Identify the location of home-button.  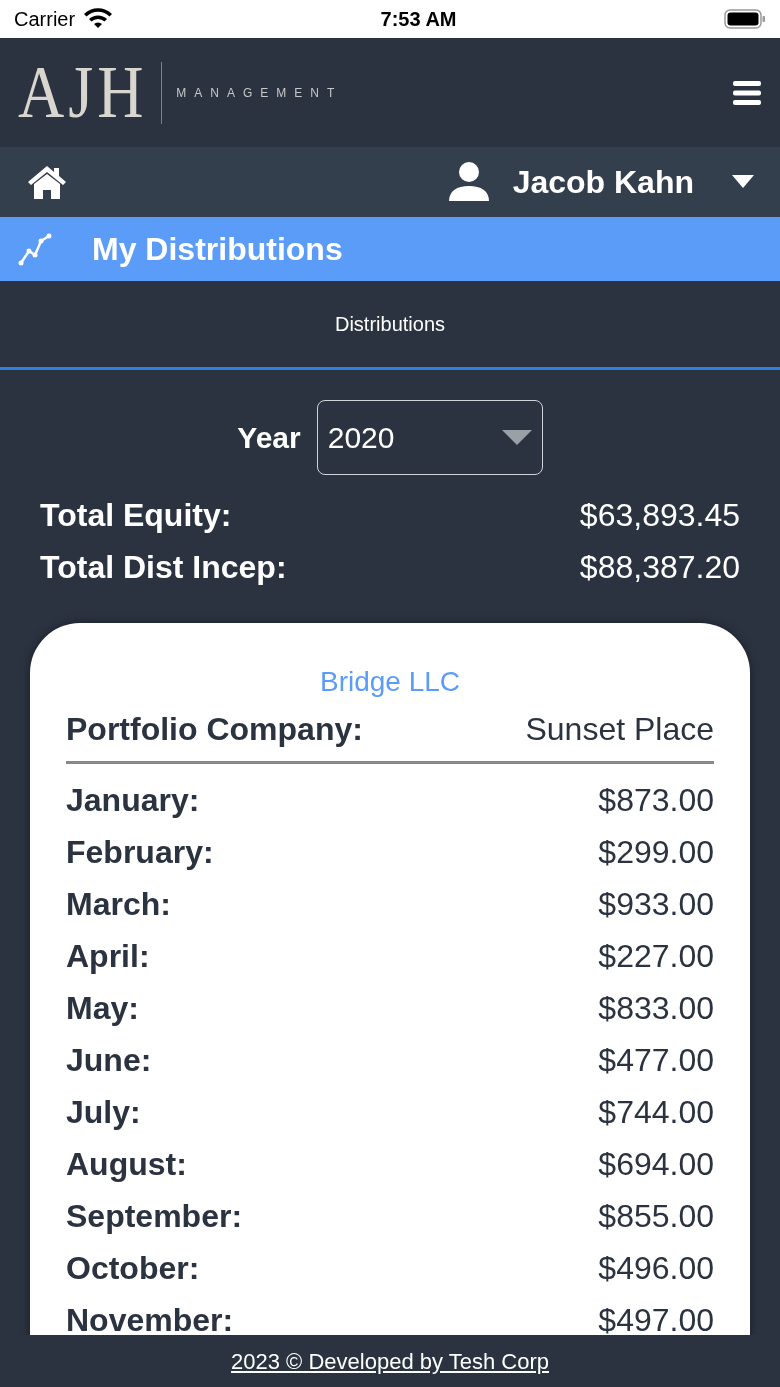
(47, 182).